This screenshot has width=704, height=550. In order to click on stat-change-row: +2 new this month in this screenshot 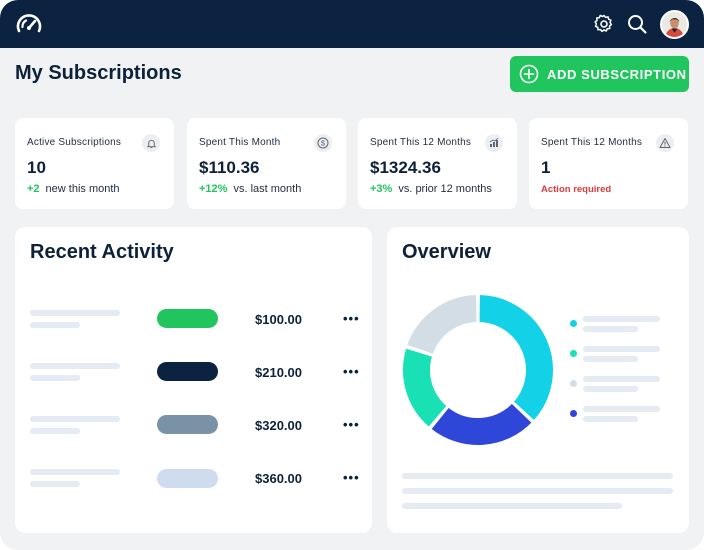, I will do `click(73, 189)`.